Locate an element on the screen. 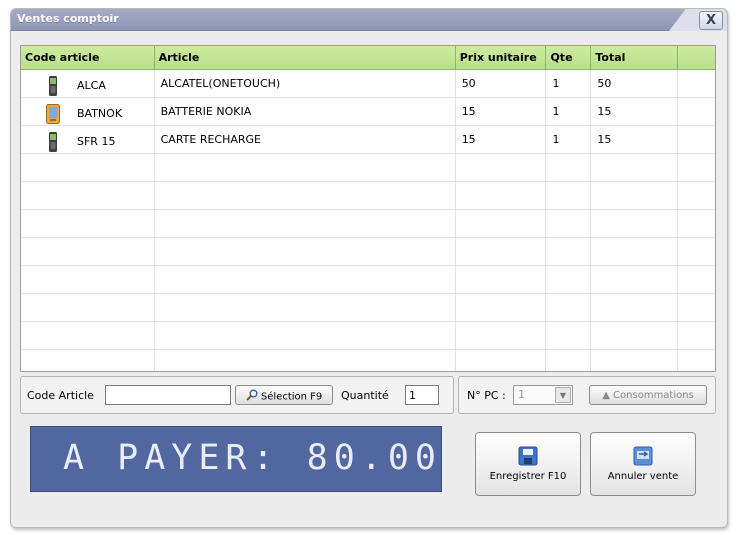  enregistrer-label: Enregistrer F10 is located at coordinates (528, 476).